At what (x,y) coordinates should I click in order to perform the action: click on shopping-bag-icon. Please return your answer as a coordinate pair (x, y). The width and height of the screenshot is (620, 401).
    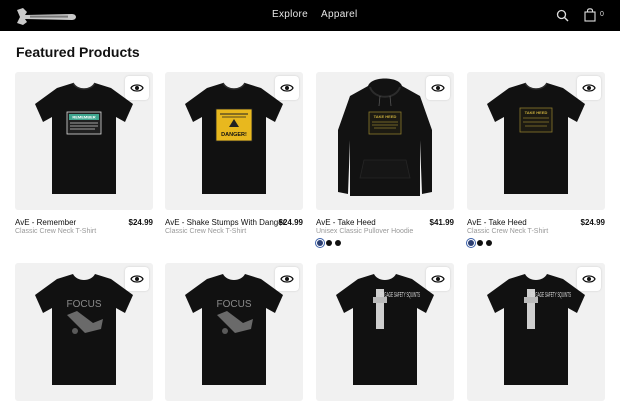
    Looking at the image, I should click on (590, 15).